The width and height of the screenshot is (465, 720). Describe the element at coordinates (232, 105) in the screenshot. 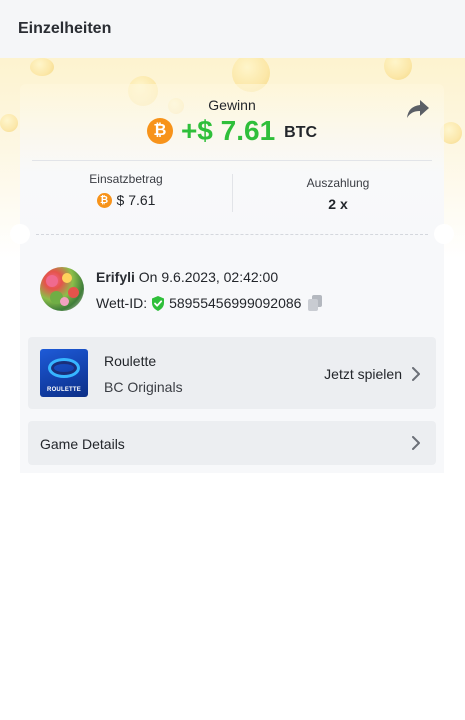

I see `win-label: Gewinn` at that location.